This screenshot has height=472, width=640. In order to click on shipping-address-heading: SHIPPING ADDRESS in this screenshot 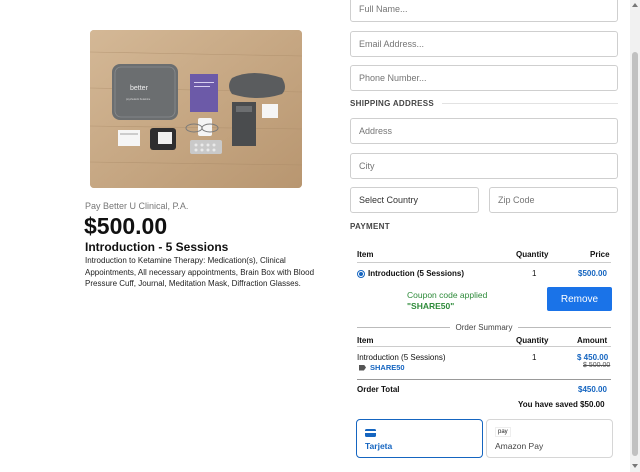, I will do `click(484, 103)`.